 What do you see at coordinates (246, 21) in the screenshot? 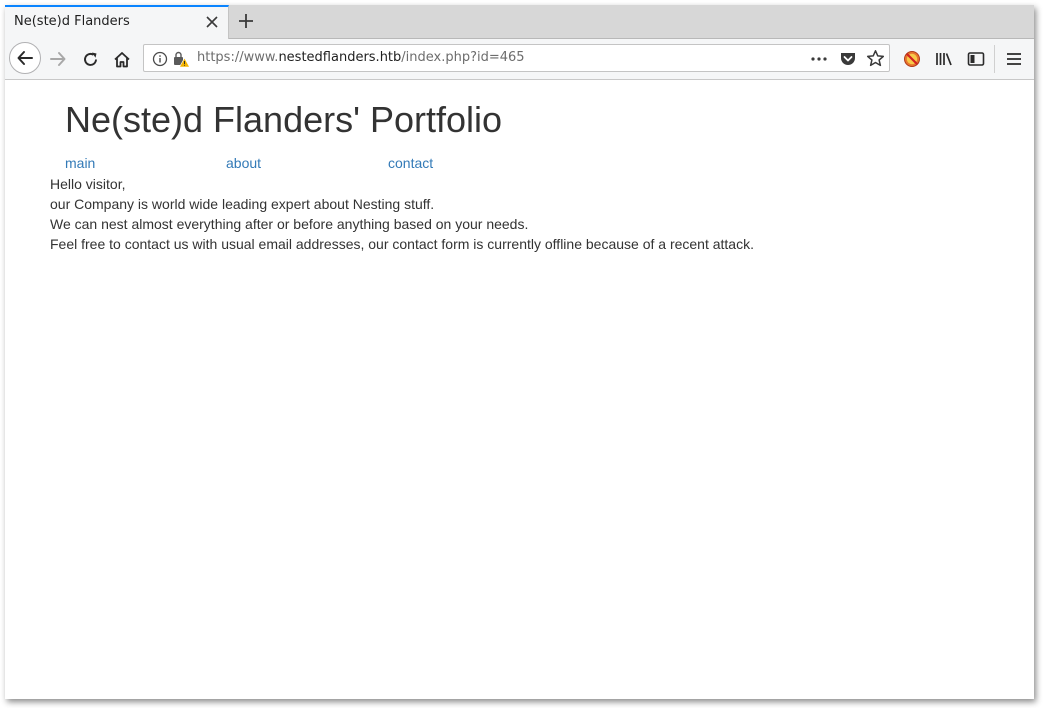
I see `plus-icon` at bounding box center [246, 21].